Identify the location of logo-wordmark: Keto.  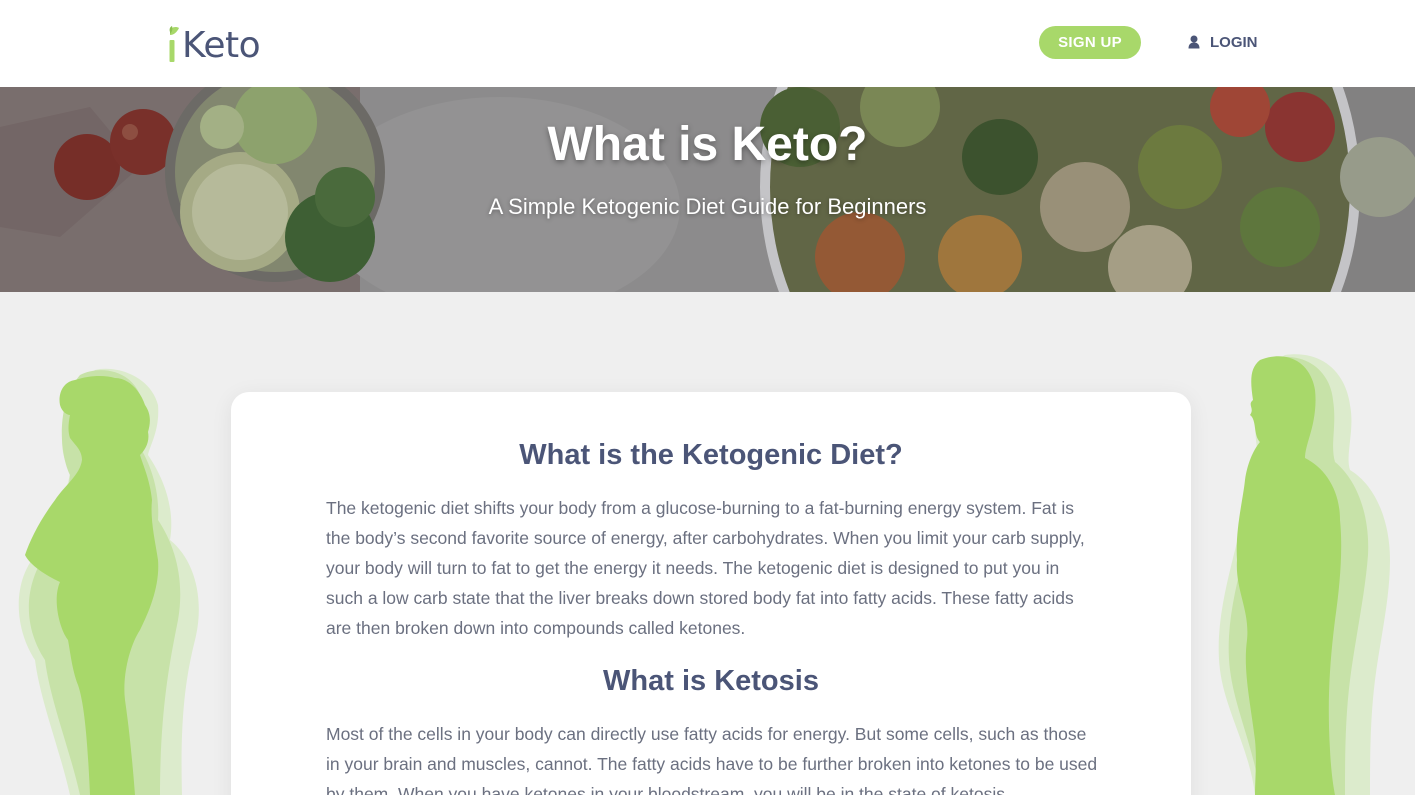
(221, 45).